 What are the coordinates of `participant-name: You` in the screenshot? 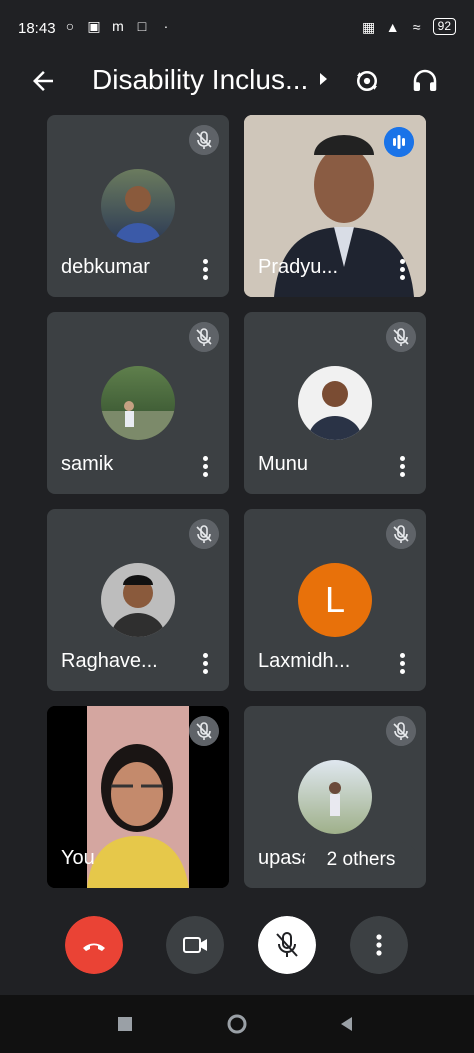 It's located at (78, 858).